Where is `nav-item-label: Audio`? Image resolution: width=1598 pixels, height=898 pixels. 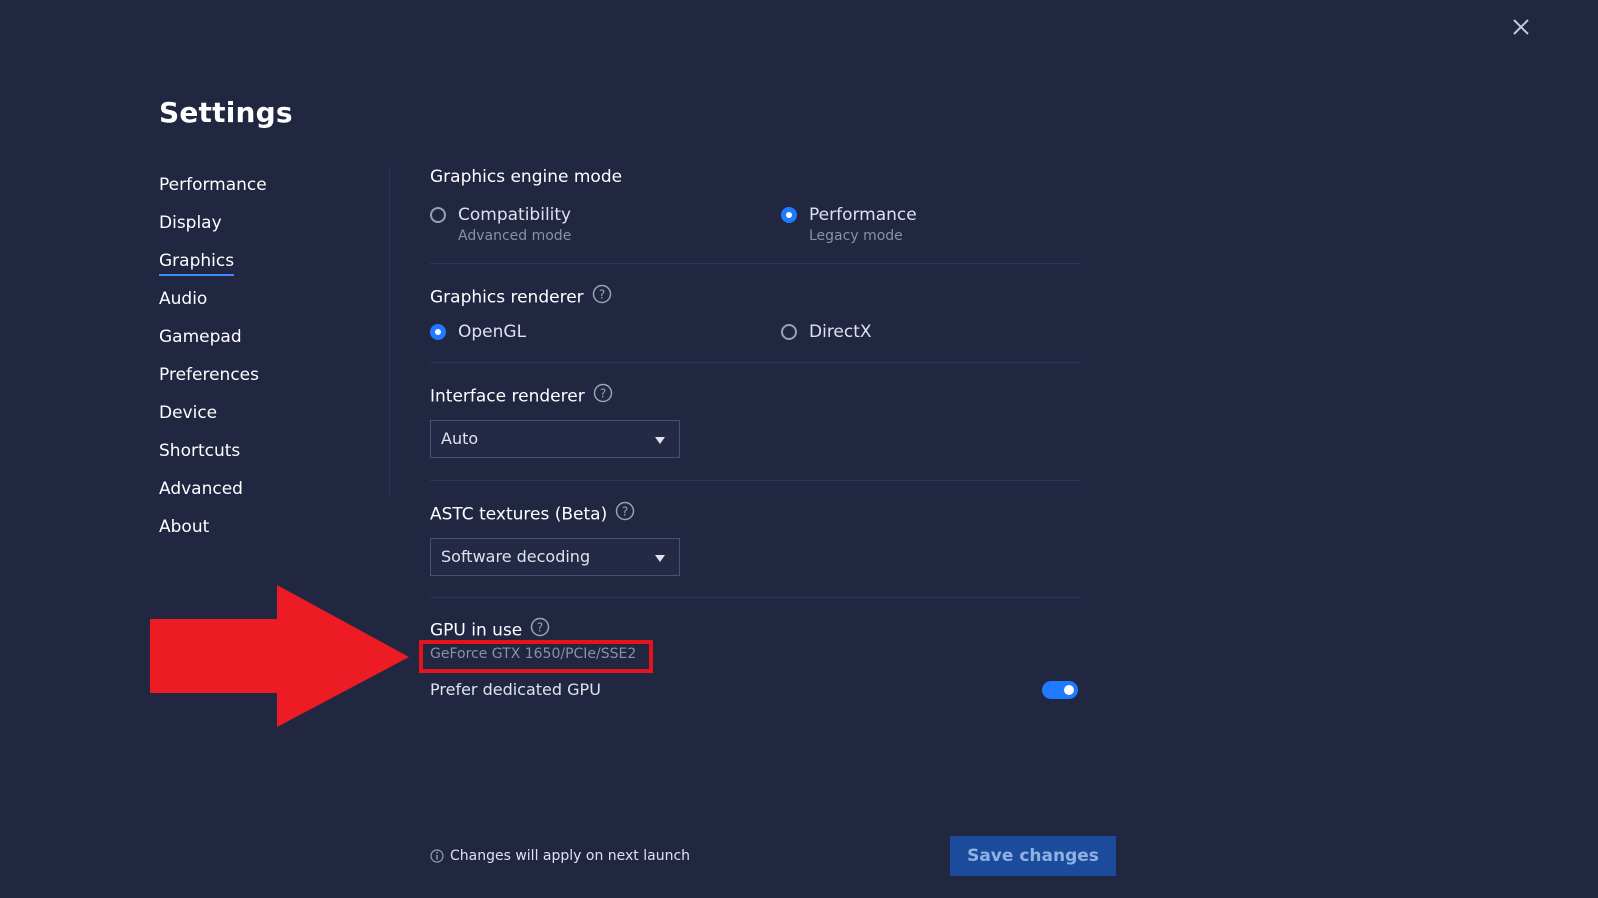 nav-item-label: Audio is located at coordinates (183, 299).